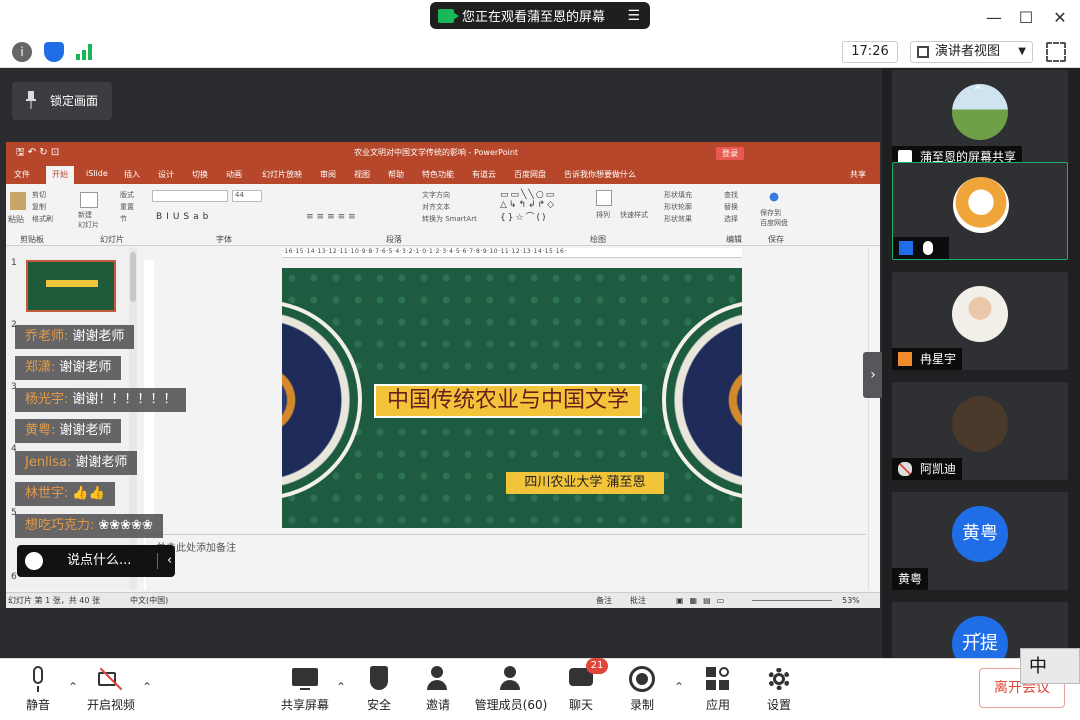  What do you see at coordinates (449, 219) in the screenshot?
I see `smartart-label: 转换为 SmartArt` at bounding box center [449, 219].